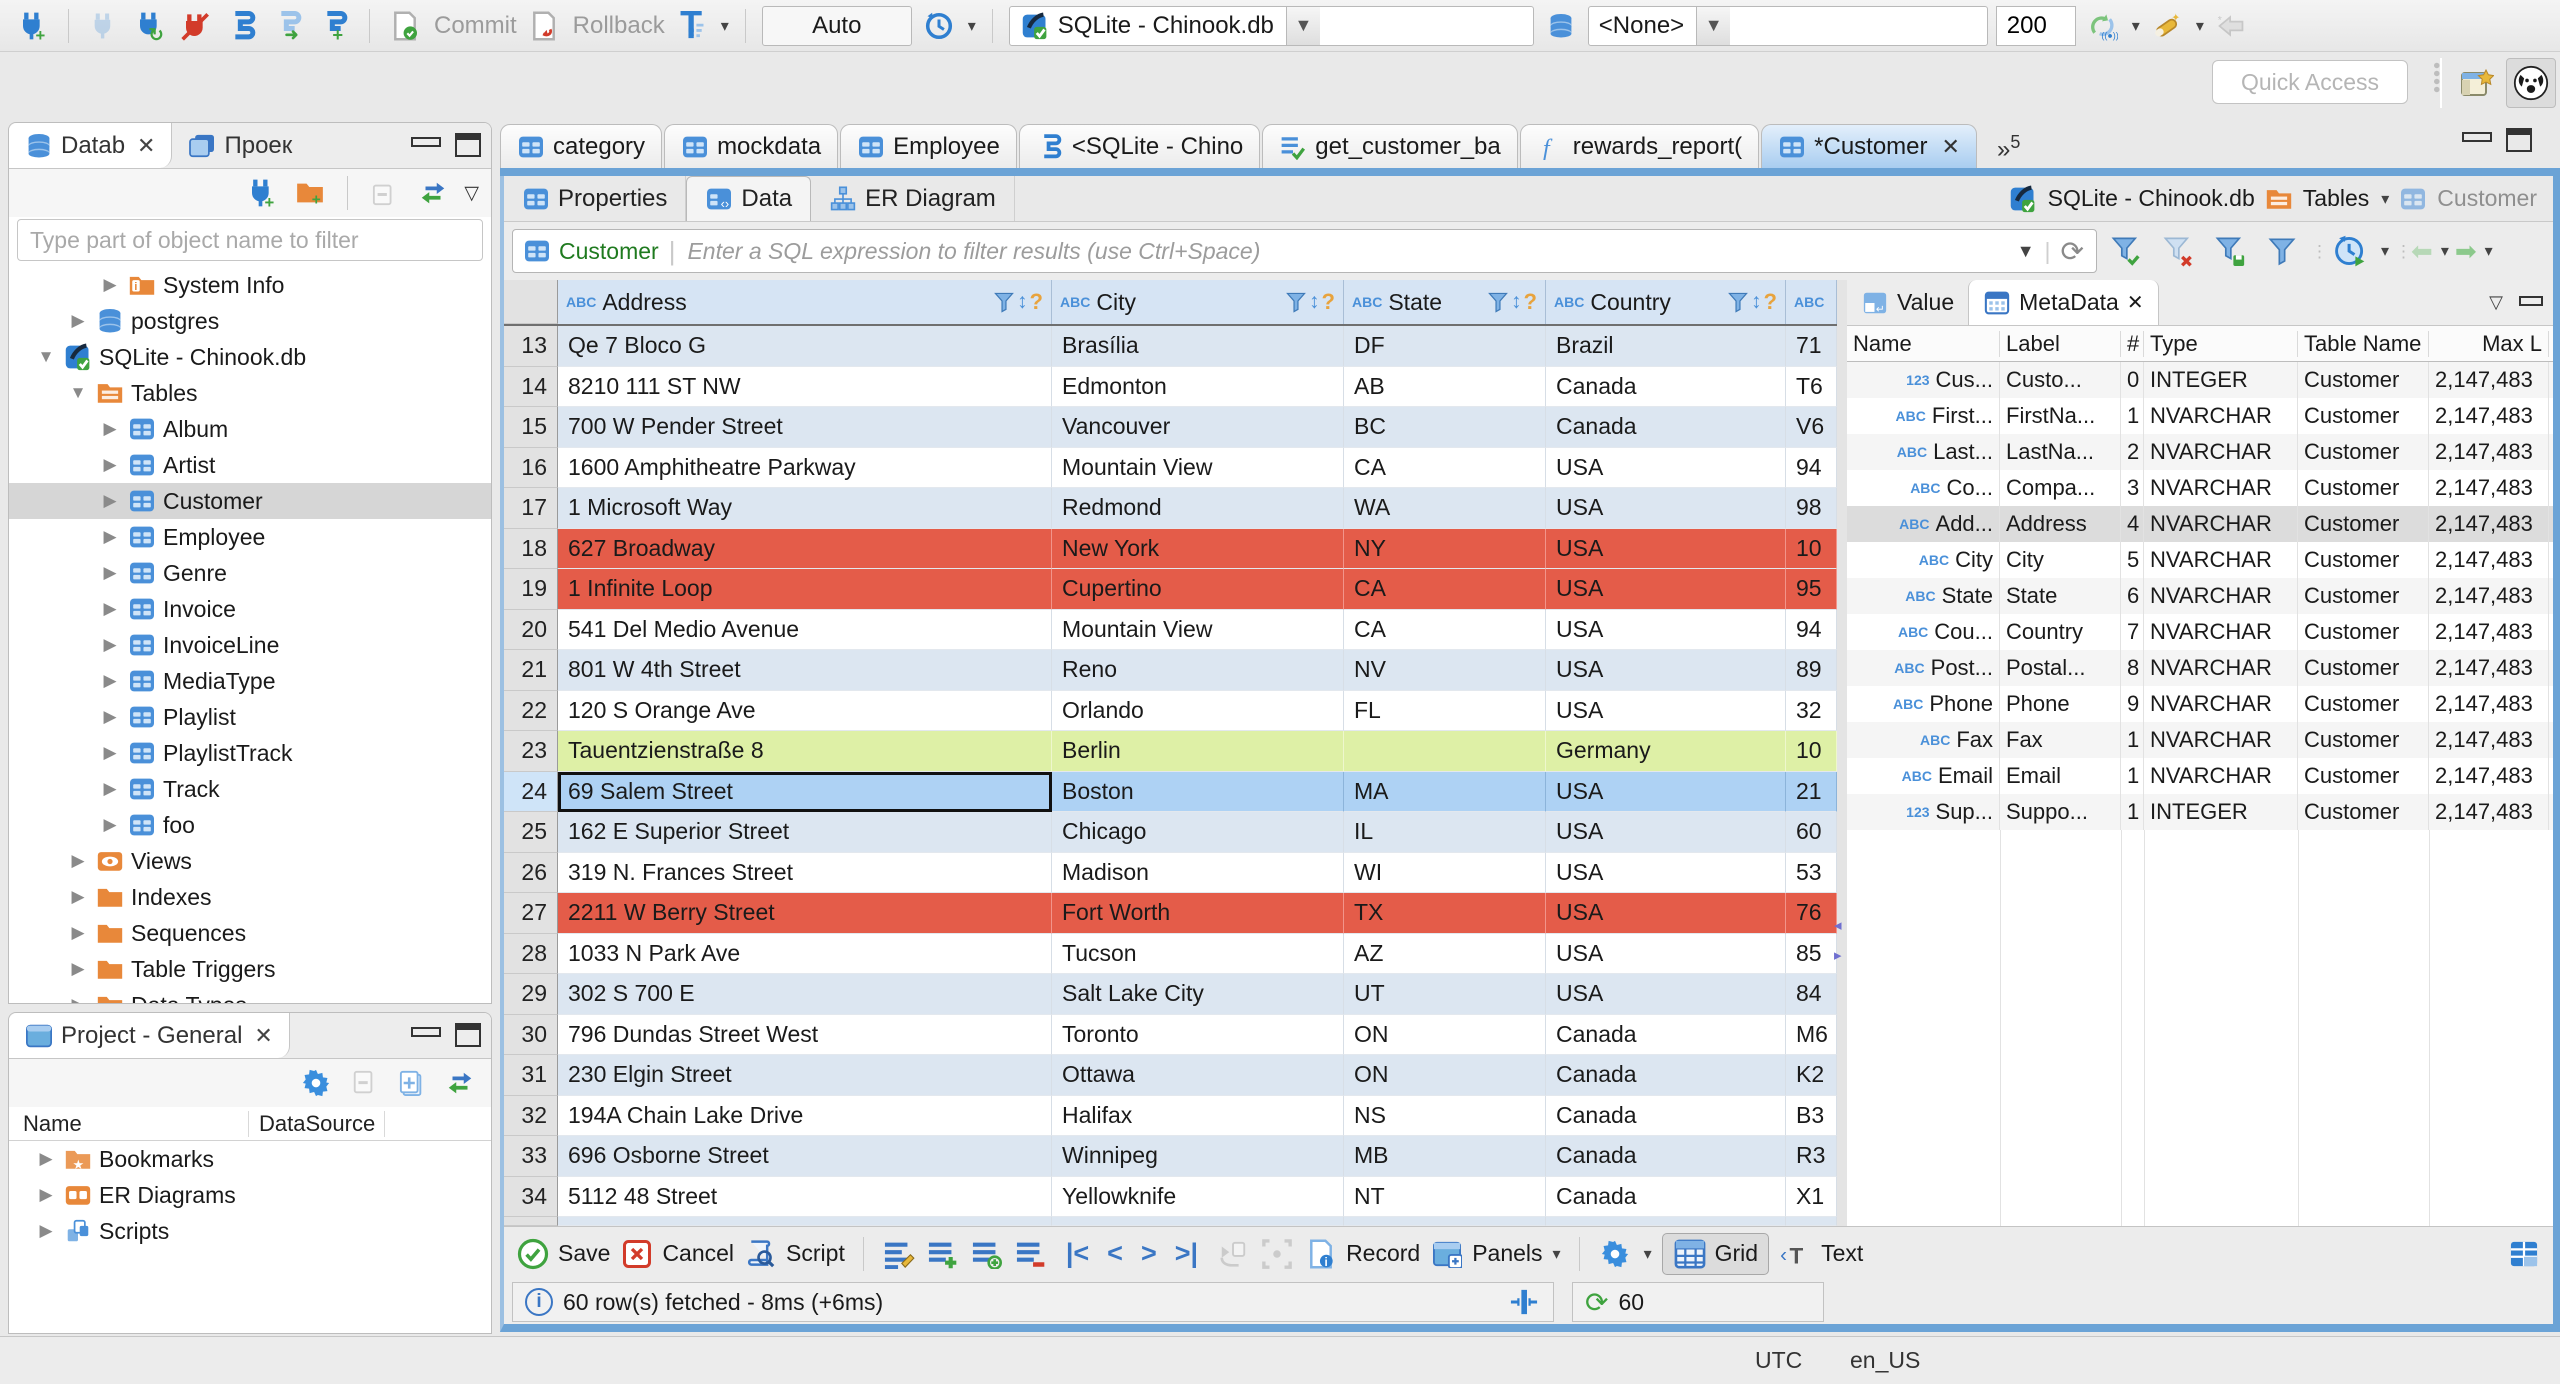 This screenshot has width=2560, height=1384. Describe the element at coordinates (1198, 589) in the screenshot. I see `grid-cell: Cupertino` at that location.